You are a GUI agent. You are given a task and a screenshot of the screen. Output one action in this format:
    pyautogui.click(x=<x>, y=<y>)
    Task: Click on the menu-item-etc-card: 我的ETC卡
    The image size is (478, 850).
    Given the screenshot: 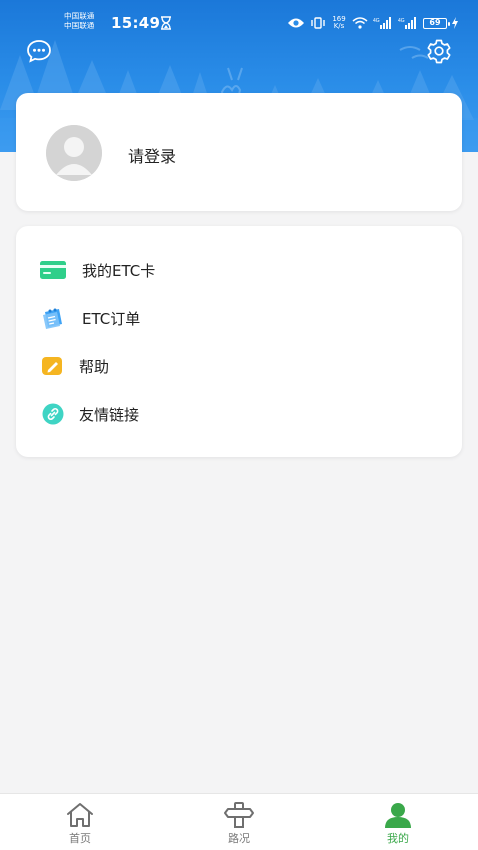 What is the action you would take?
    pyautogui.click(x=239, y=270)
    